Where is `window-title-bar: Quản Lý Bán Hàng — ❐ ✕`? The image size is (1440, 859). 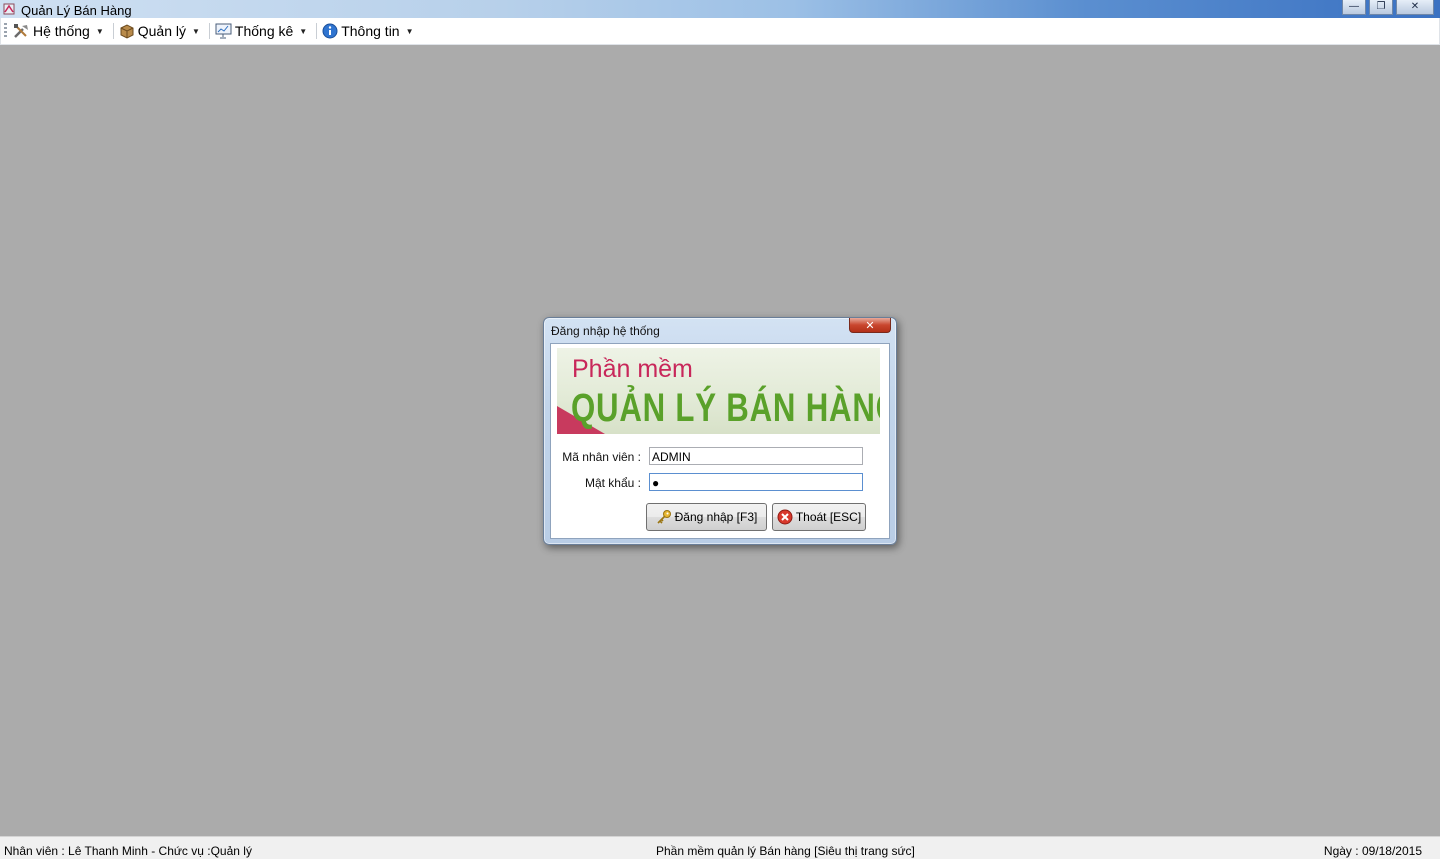
window-title-bar: Quản Lý Bán Hàng — ❐ ✕ is located at coordinates (720, 9).